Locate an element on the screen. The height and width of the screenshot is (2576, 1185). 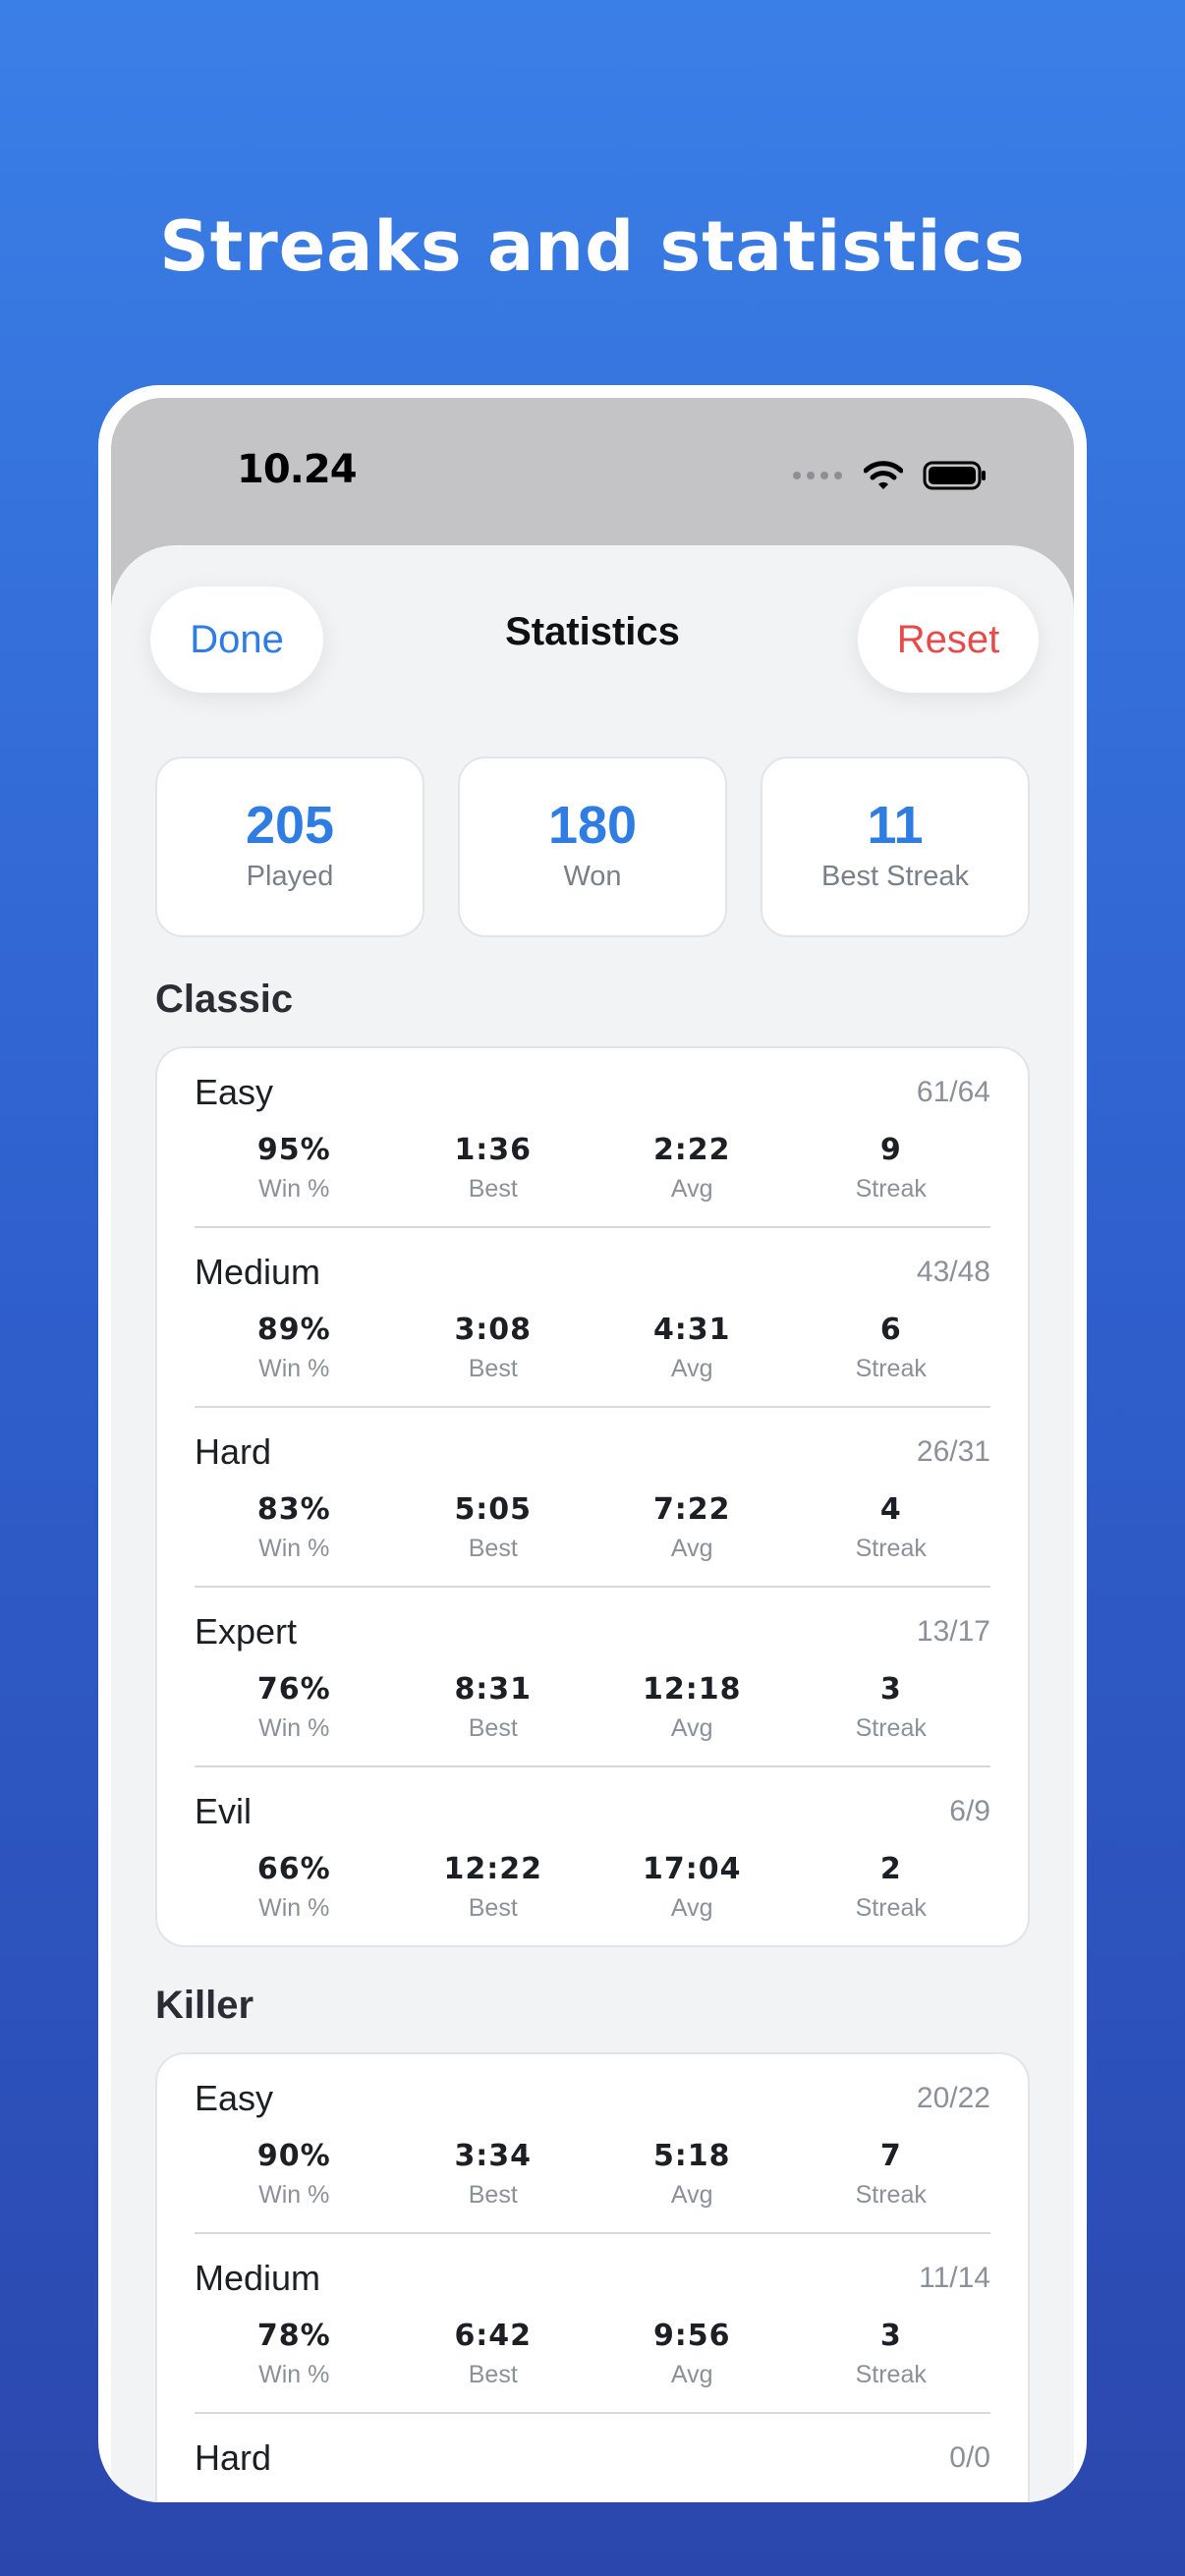
summary-card-won: 180 Won is located at coordinates (592, 846).